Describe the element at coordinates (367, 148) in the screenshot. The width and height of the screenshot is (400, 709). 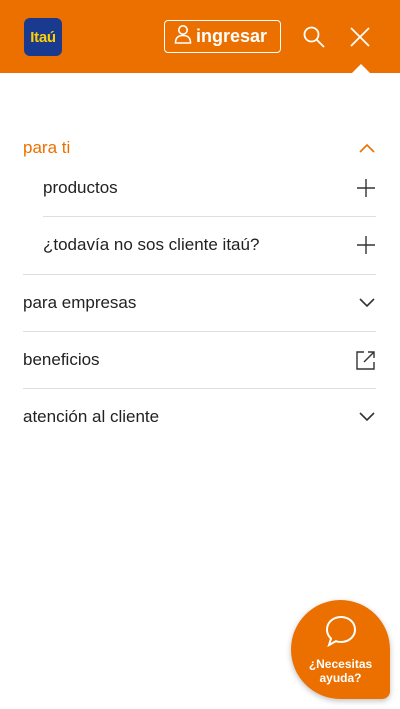
I see `chevron-up-icon` at that location.